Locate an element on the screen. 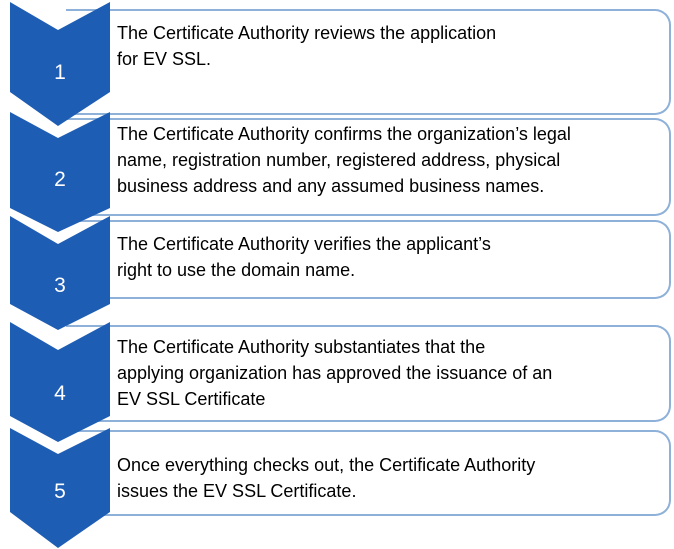 The width and height of the screenshot is (674, 549). step-5-chevron: 5 is located at coordinates (60, 488).